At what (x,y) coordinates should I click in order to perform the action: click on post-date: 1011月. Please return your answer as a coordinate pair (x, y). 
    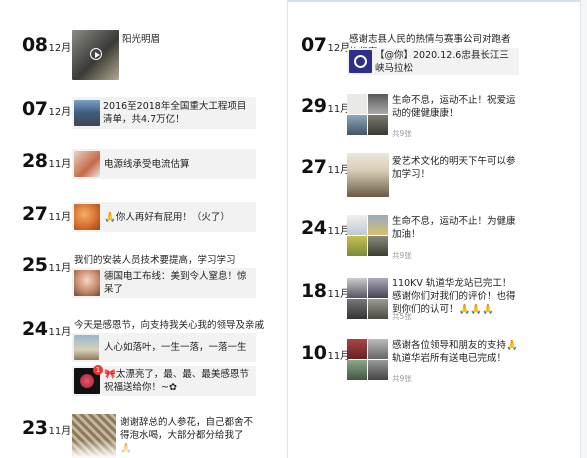
    Looking at the image, I should click on (325, 353).